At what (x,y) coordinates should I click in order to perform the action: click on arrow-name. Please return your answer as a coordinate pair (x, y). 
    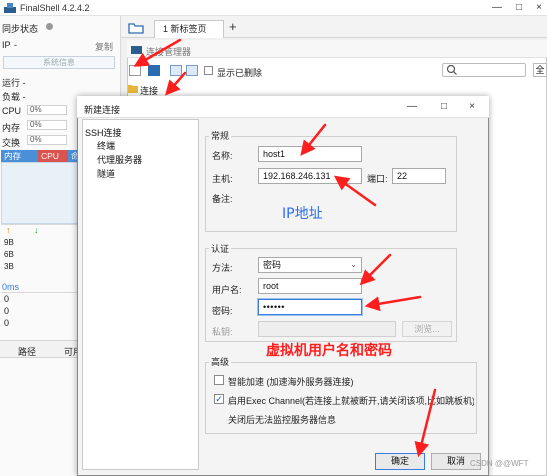
    Looking at the image, I should click on (313, 139).